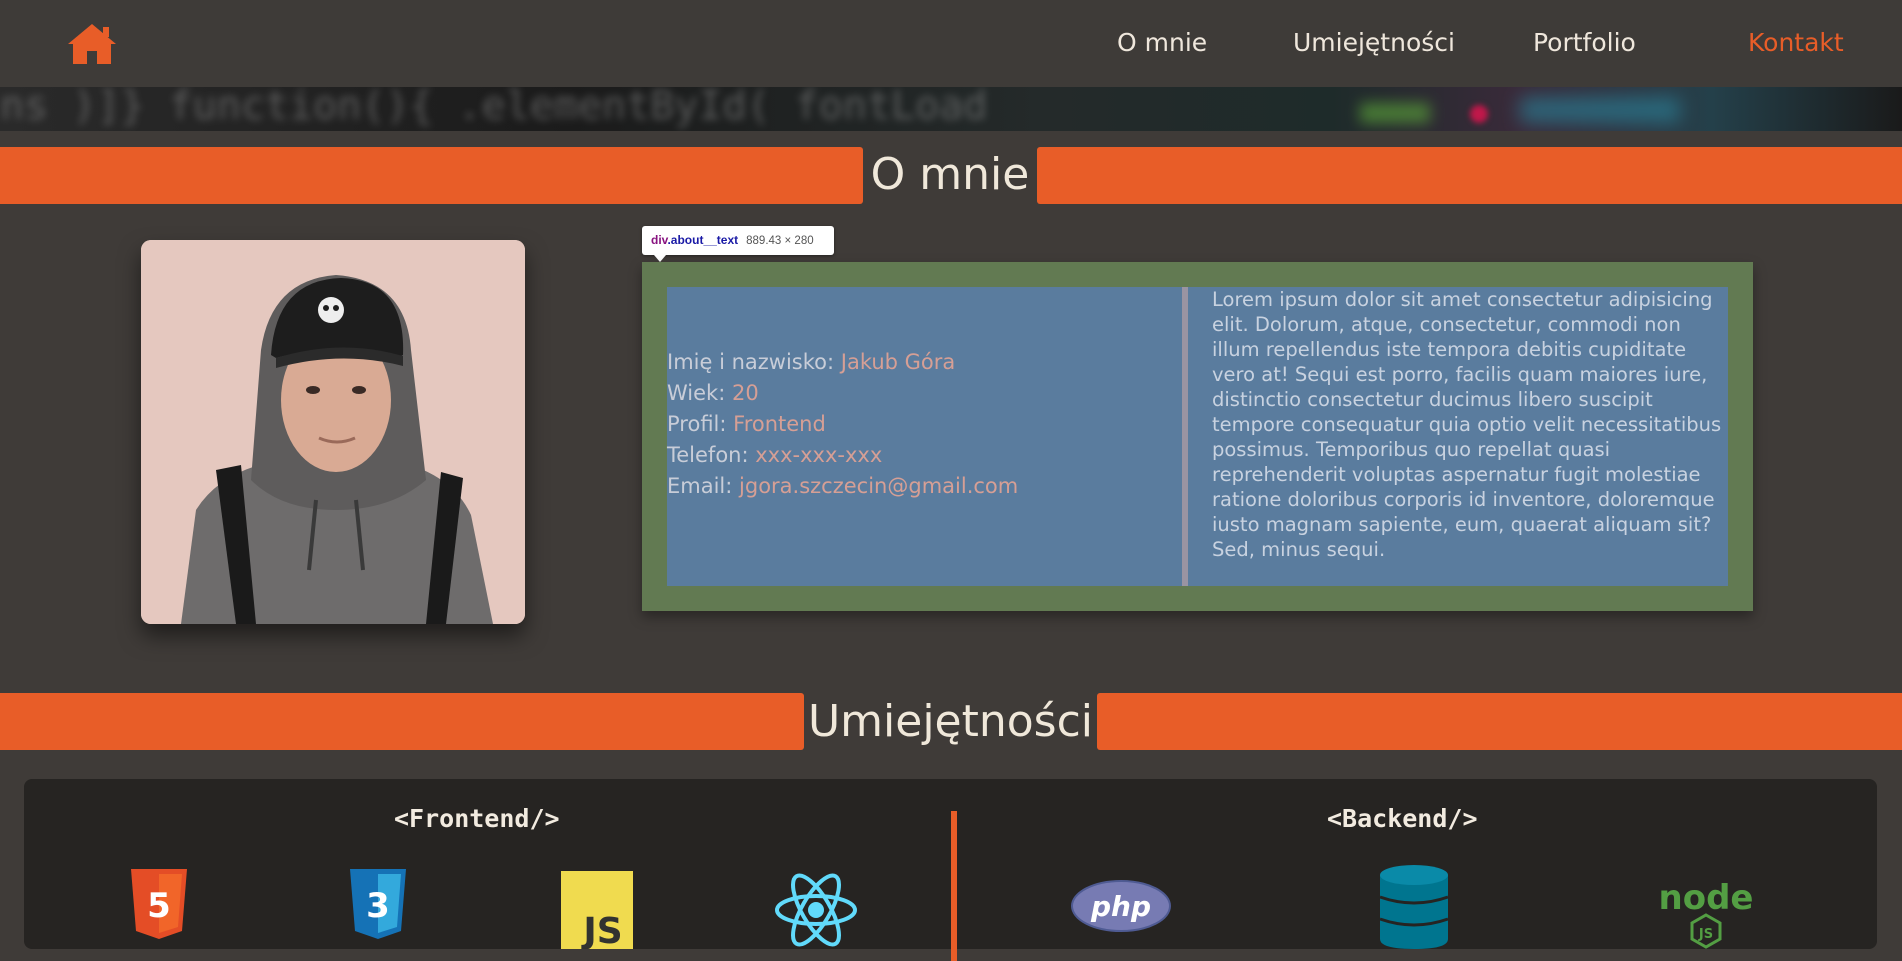  What do you see at coordinates (92, 44) in the screenshot?
I see `home-icon` at bounding box center [92, 44].